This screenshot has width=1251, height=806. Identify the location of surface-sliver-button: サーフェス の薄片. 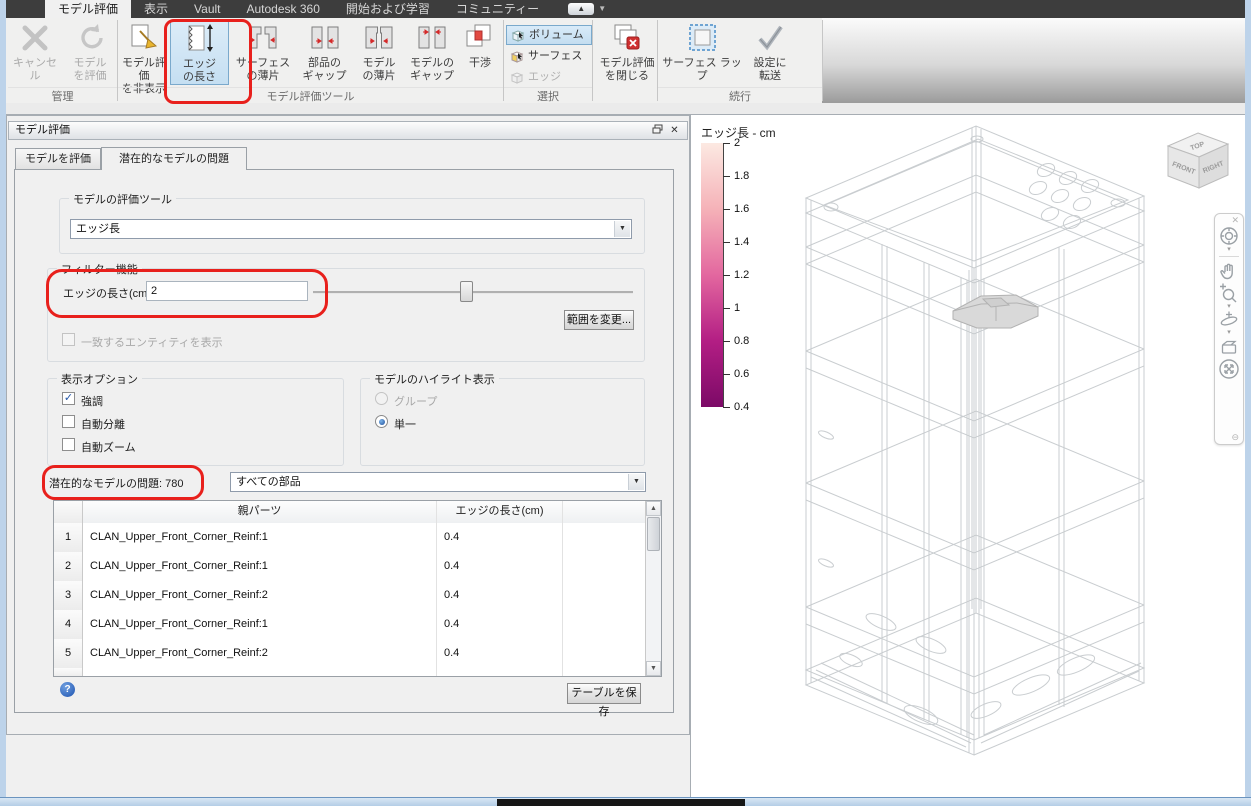
(263, 52).